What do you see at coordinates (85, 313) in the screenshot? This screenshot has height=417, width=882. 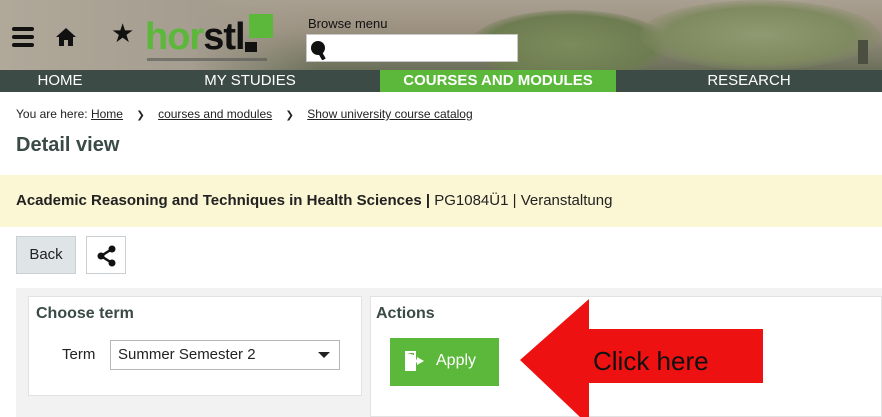 I see `choose-term-heading: Choose term` at bounding box center [85, 313].